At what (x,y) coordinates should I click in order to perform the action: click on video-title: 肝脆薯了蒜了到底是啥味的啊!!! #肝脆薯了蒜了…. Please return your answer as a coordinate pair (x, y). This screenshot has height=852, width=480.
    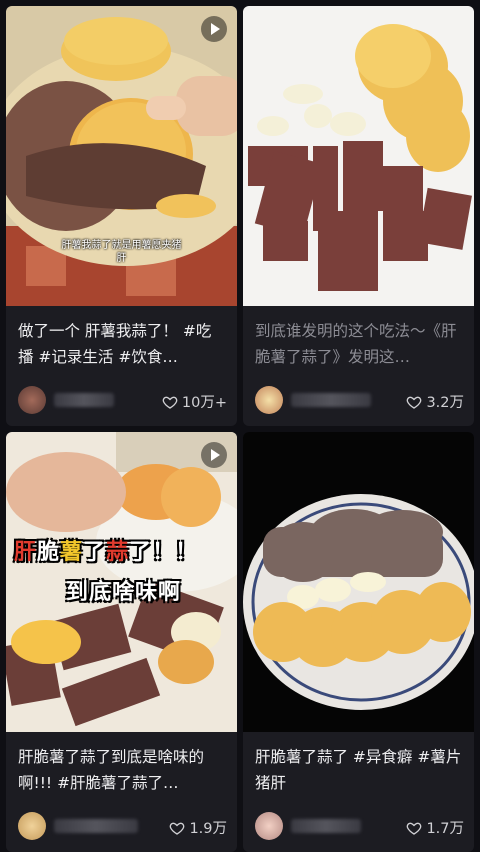
    Looking at the image, I should click on (121, 770).